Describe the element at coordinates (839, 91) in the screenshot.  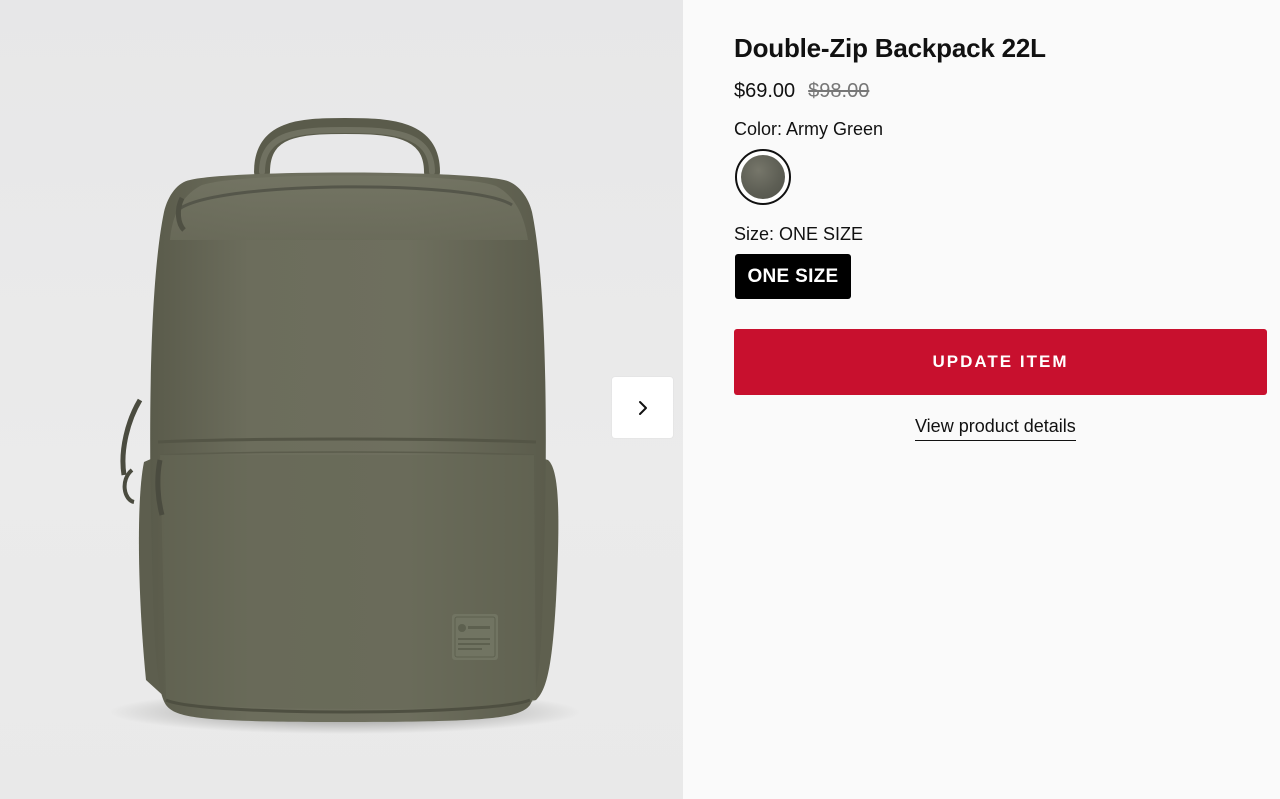
I see `original-price: $98.00` at that location.